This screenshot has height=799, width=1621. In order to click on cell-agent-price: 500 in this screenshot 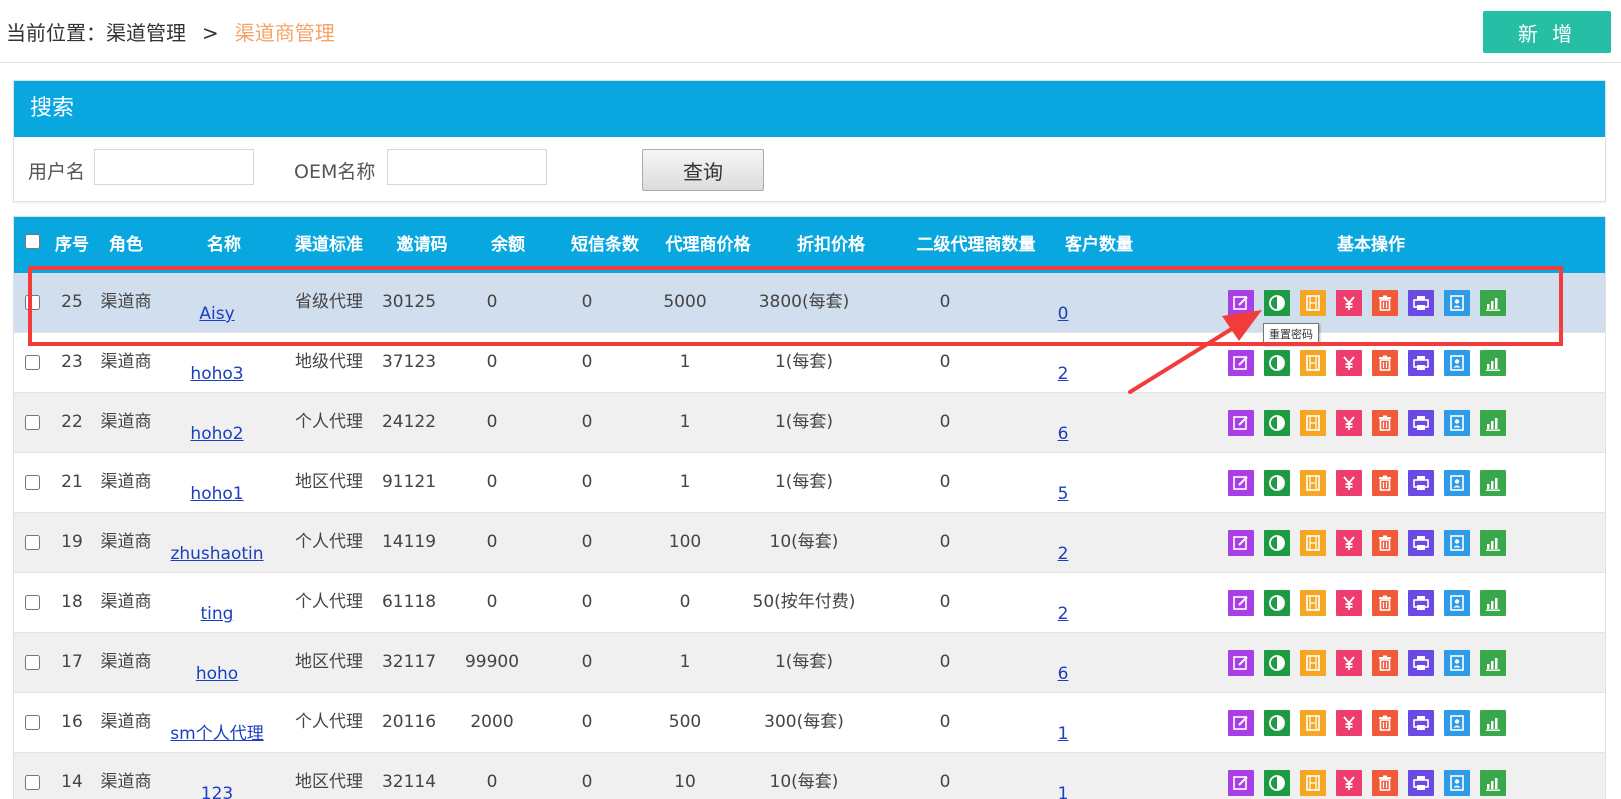, I will do `click(685, 722)`.